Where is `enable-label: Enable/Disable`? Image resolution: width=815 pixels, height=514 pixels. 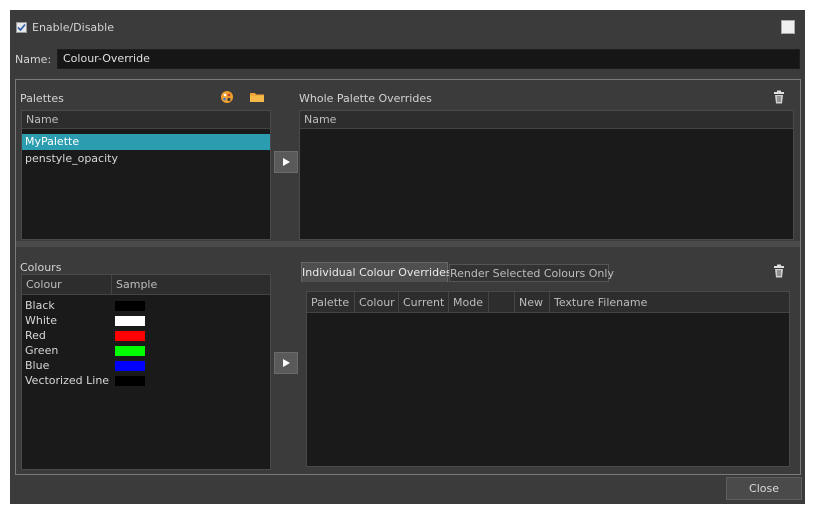
enable-label: Enable/Disable is located at coordinates (73, 27).